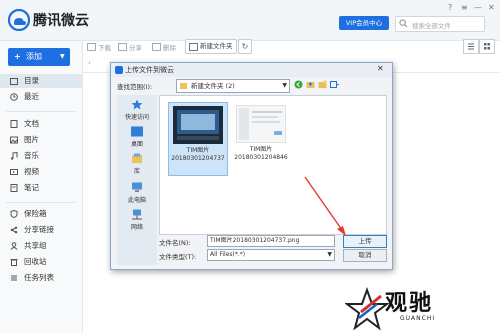 The width and height of the screenshot is (500, 333). Describe the element at coordinates (418, 318) in the screenshot. I see `watermark-subtext: GUANCHI` at that location.